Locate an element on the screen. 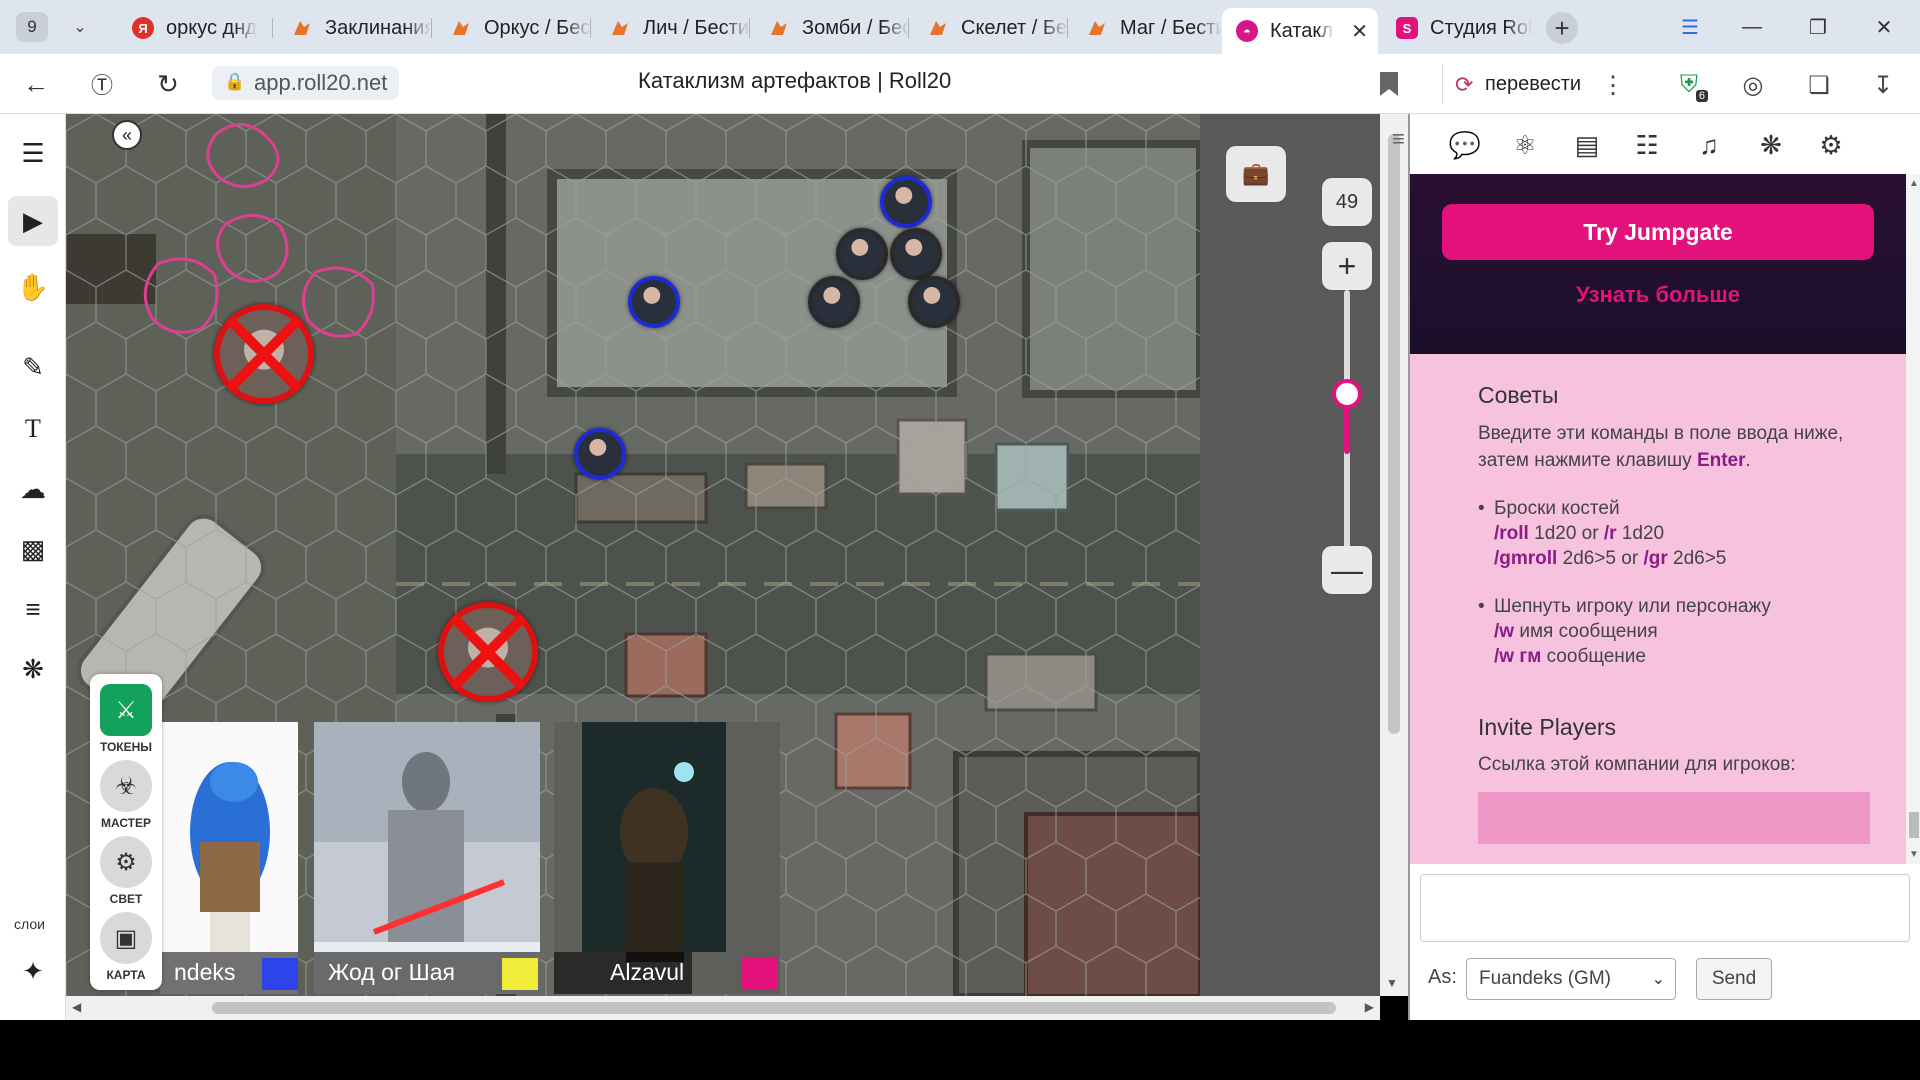 The height and width of the screenshot is (1080, 1920). url-text: app.roll20.net is located at coordinates (321, 82).